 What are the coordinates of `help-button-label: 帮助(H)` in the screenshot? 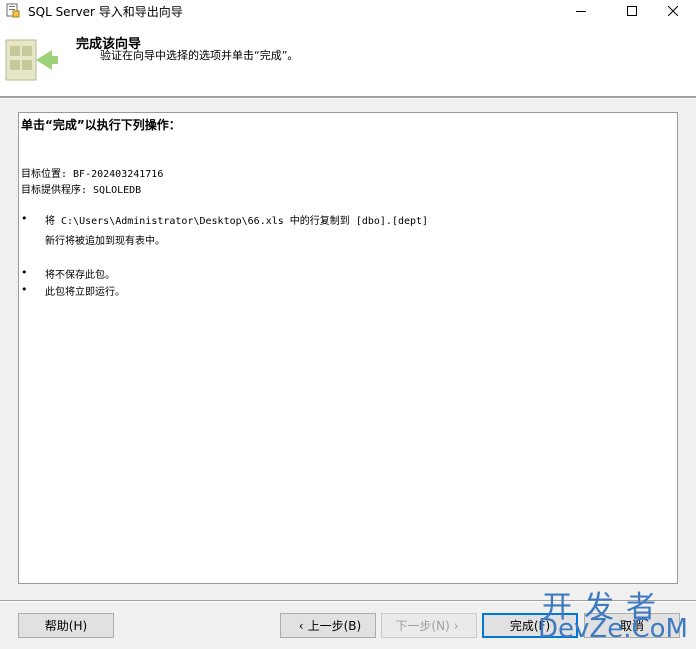 It's located at (66, 626).